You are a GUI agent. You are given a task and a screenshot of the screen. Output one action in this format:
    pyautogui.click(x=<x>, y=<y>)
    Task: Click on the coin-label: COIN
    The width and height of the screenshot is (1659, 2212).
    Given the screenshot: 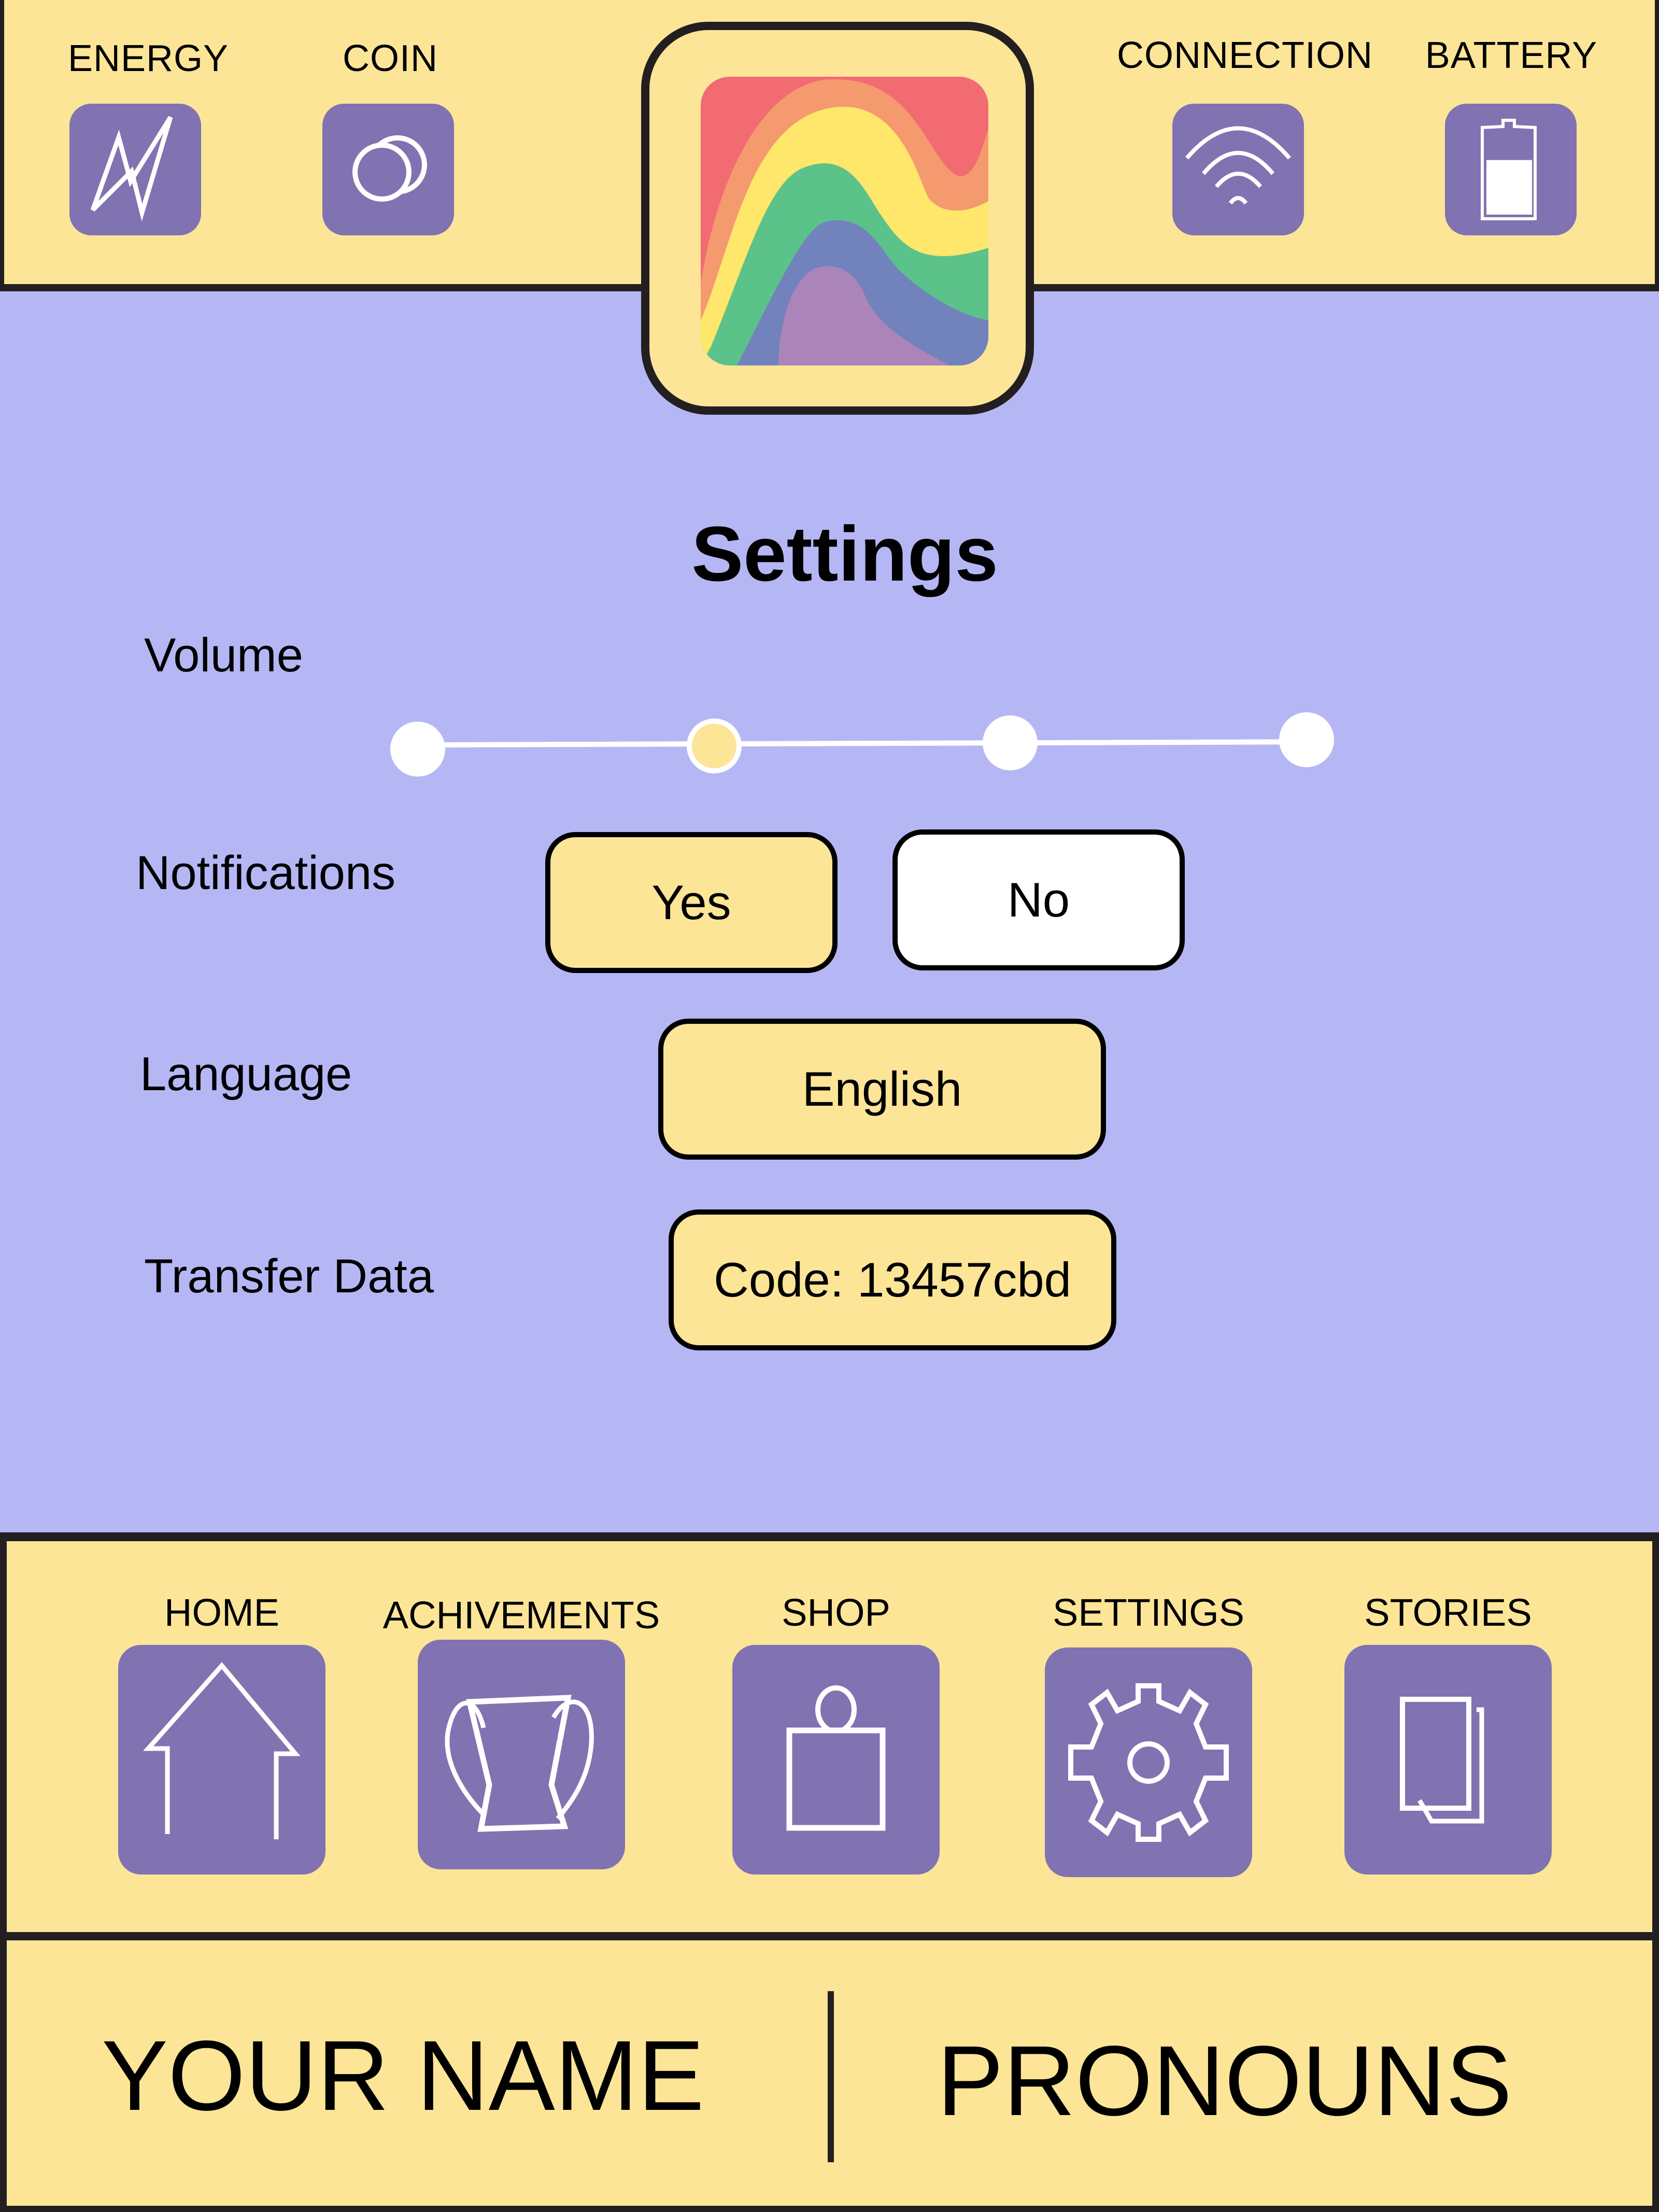 What is the action you would take?
    pyautogui.click(x=390, y=58)
    